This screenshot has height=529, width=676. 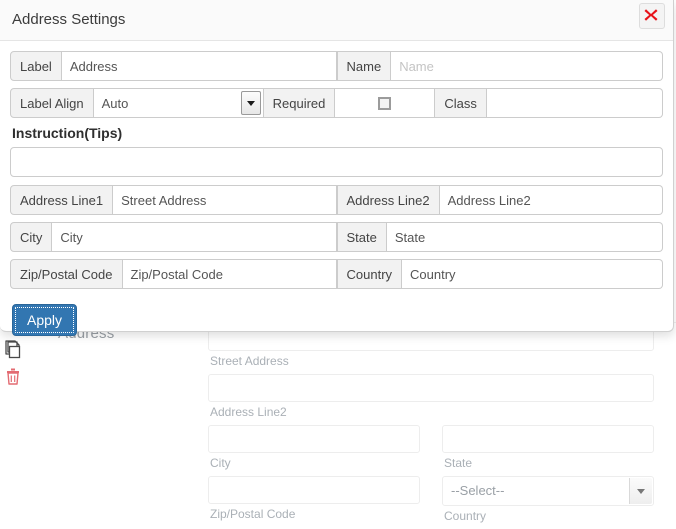 I want to click on close-icon, so click(x=652, y=16).